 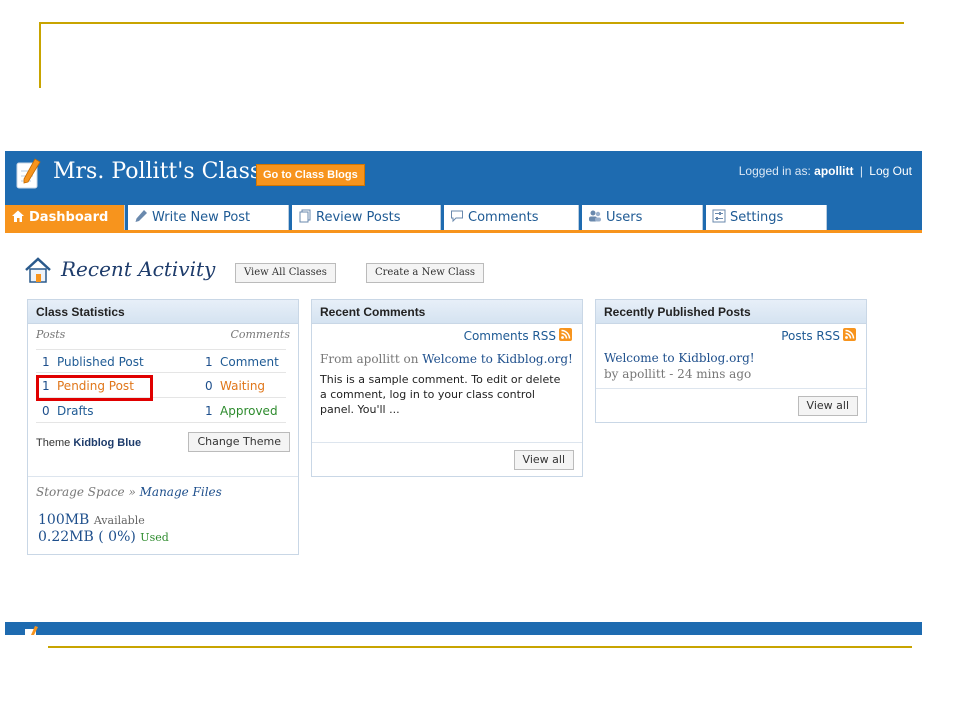 I want to click on house-icon, so click(x=18, y=216).